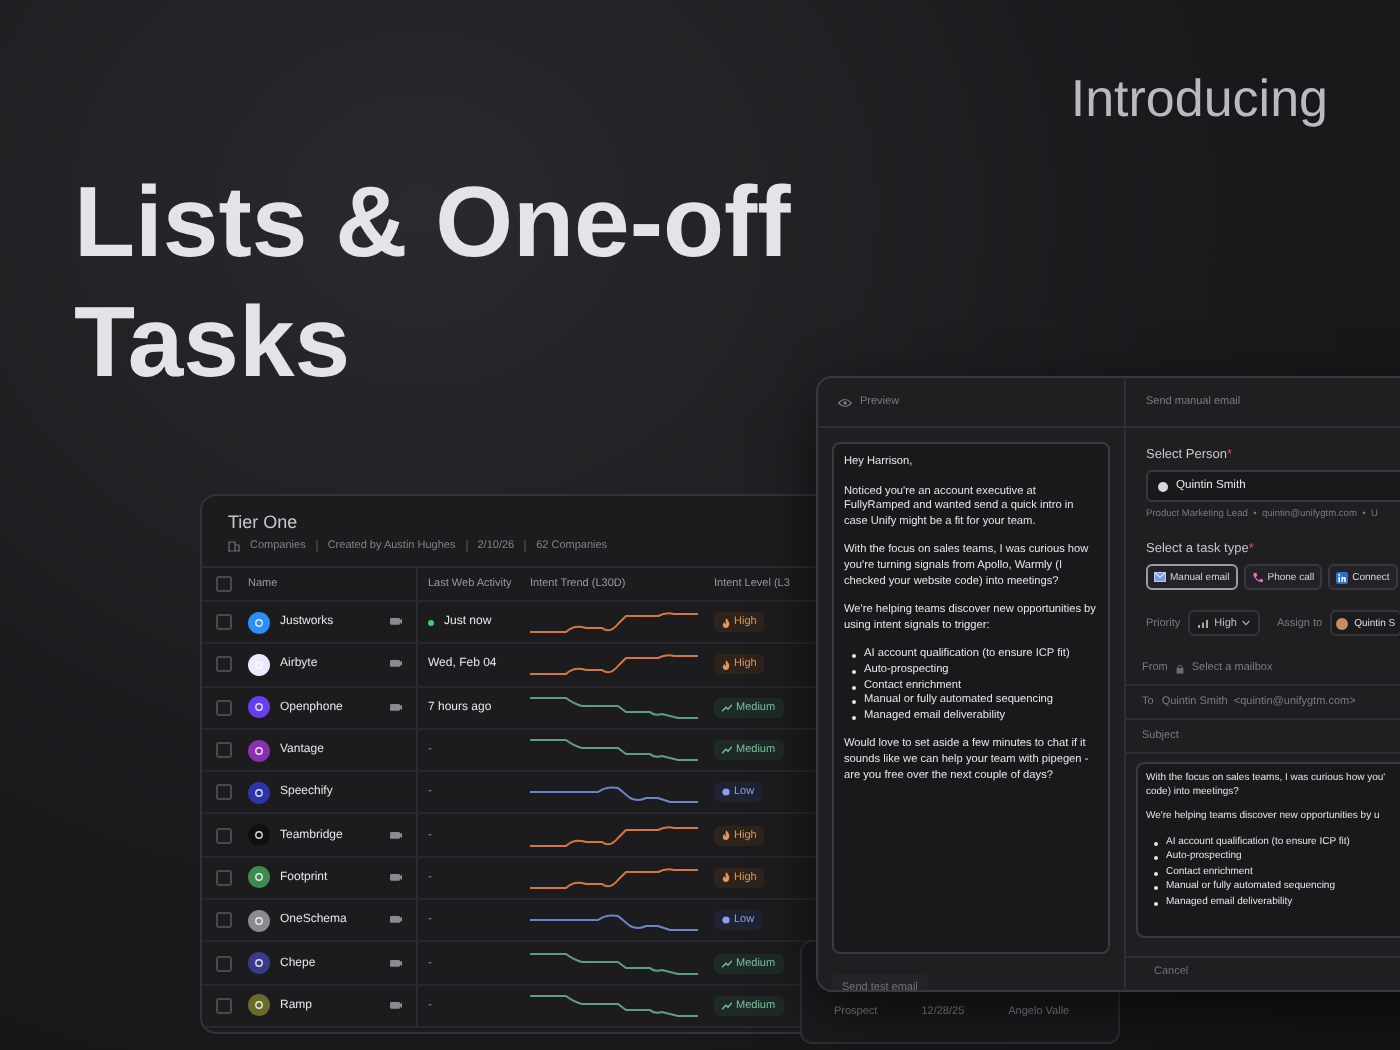 Image resolution: width=1400 pixels, height=1050 pixels. What do you see at coordinates (1179, 668) in the screenshot?
I see `lock-icon` at bounding box center [1179, 668].